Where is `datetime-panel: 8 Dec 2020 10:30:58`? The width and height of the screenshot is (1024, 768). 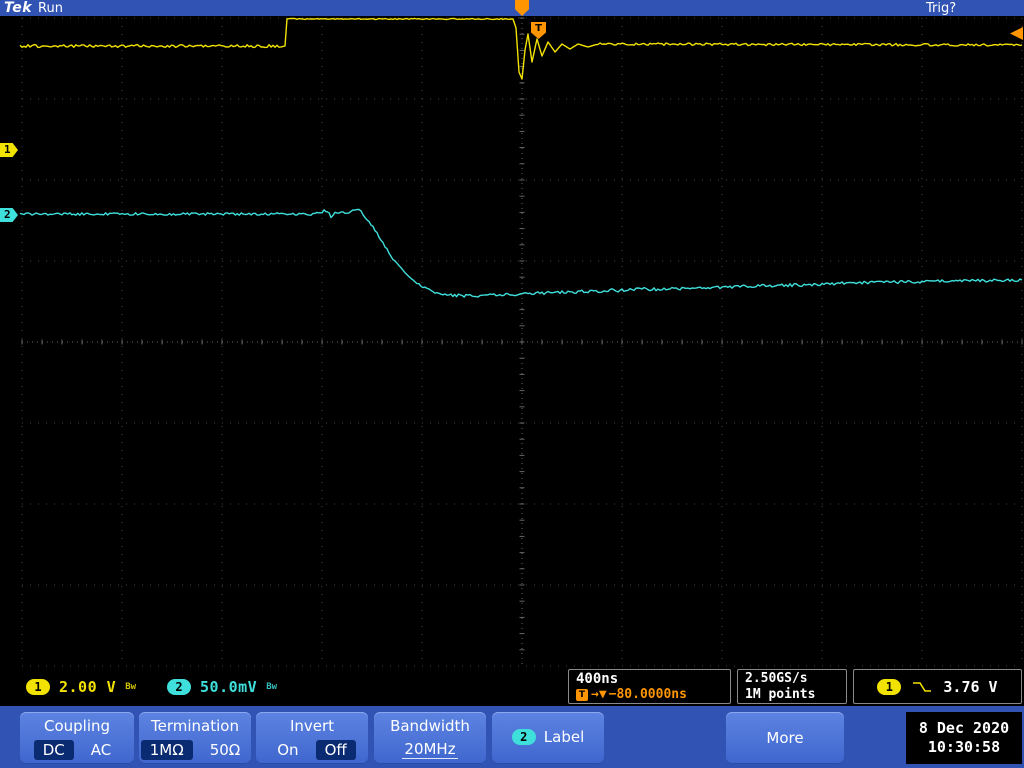 datetime-panel: 8 Dec 2020 10:30:58 is located at coordinates (964, 738).